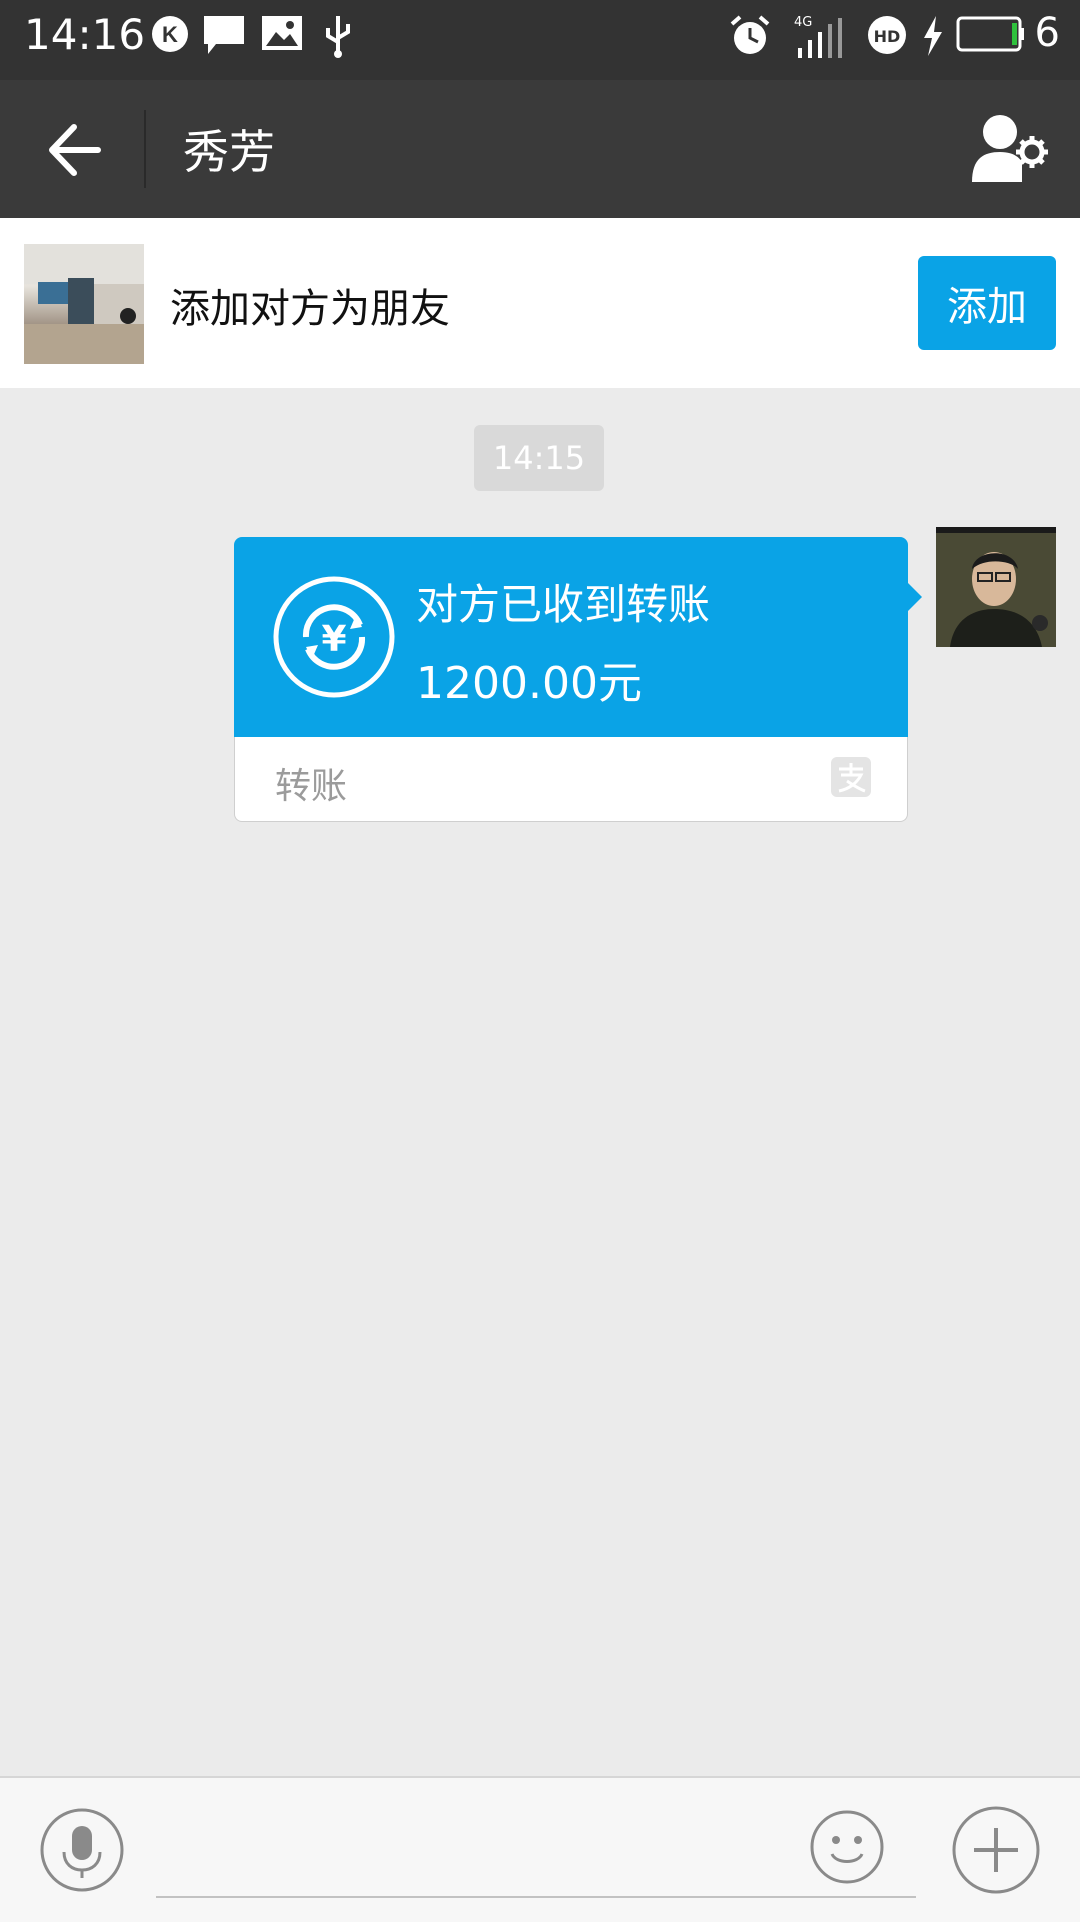 The image size is (1080, 1922). I want to click on network-type: 4G, so click(803, 22).